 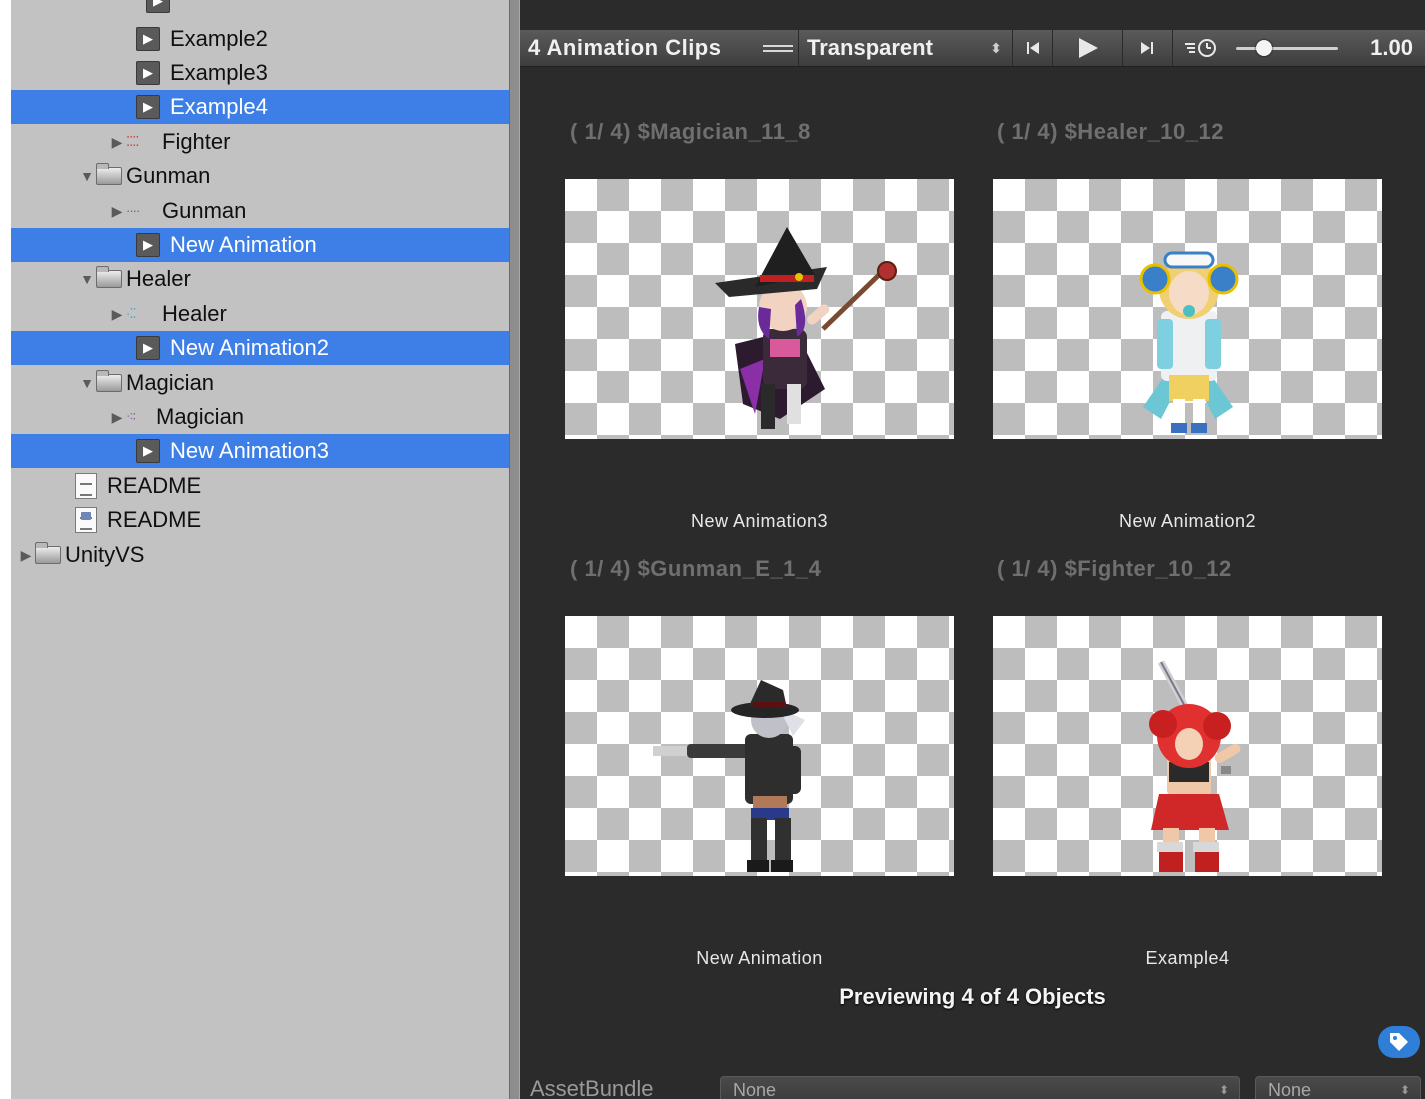 I want to click on tree-row-label: New Animation2, so click(x=249, y=347).